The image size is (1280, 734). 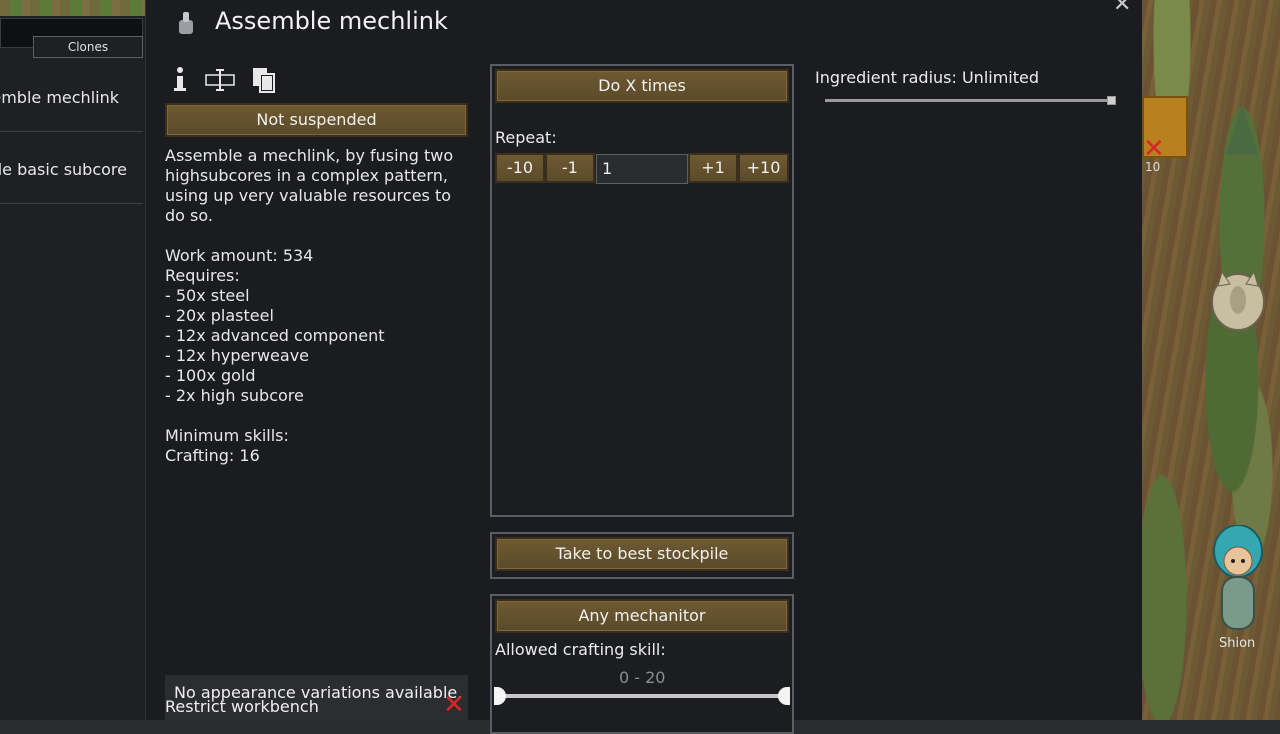 I want to click on repeat-plus-1-button: +1, so click(x=713, y=168).